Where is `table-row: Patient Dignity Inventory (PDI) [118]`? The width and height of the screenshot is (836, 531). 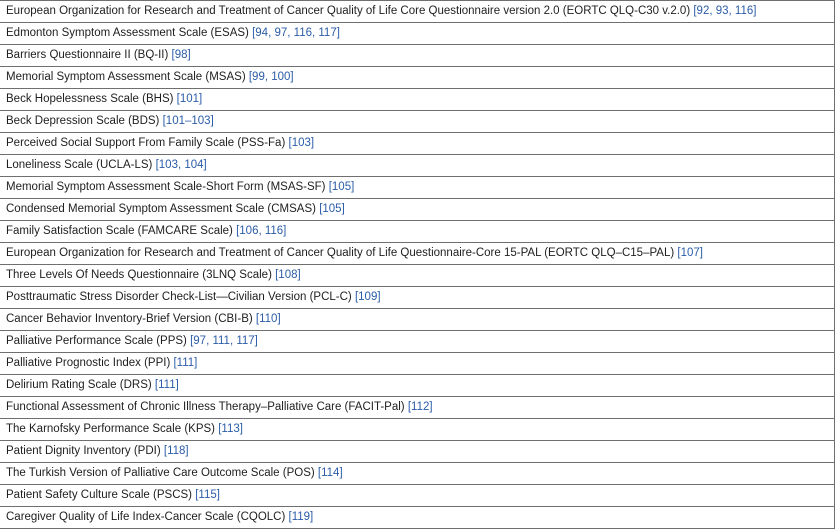 table-row: Patient Dignity Inventory (PDI) [118] is located at coordinates (417, 451).